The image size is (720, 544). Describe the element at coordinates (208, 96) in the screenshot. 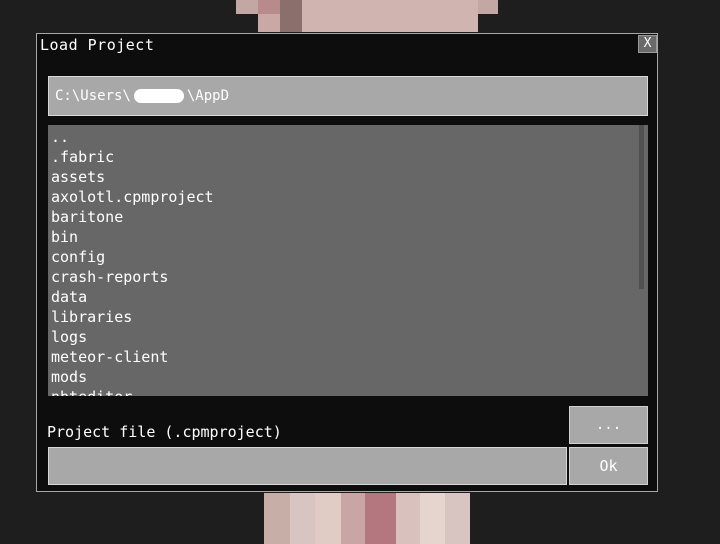

I see `path-suffix: \AppD` at that location.